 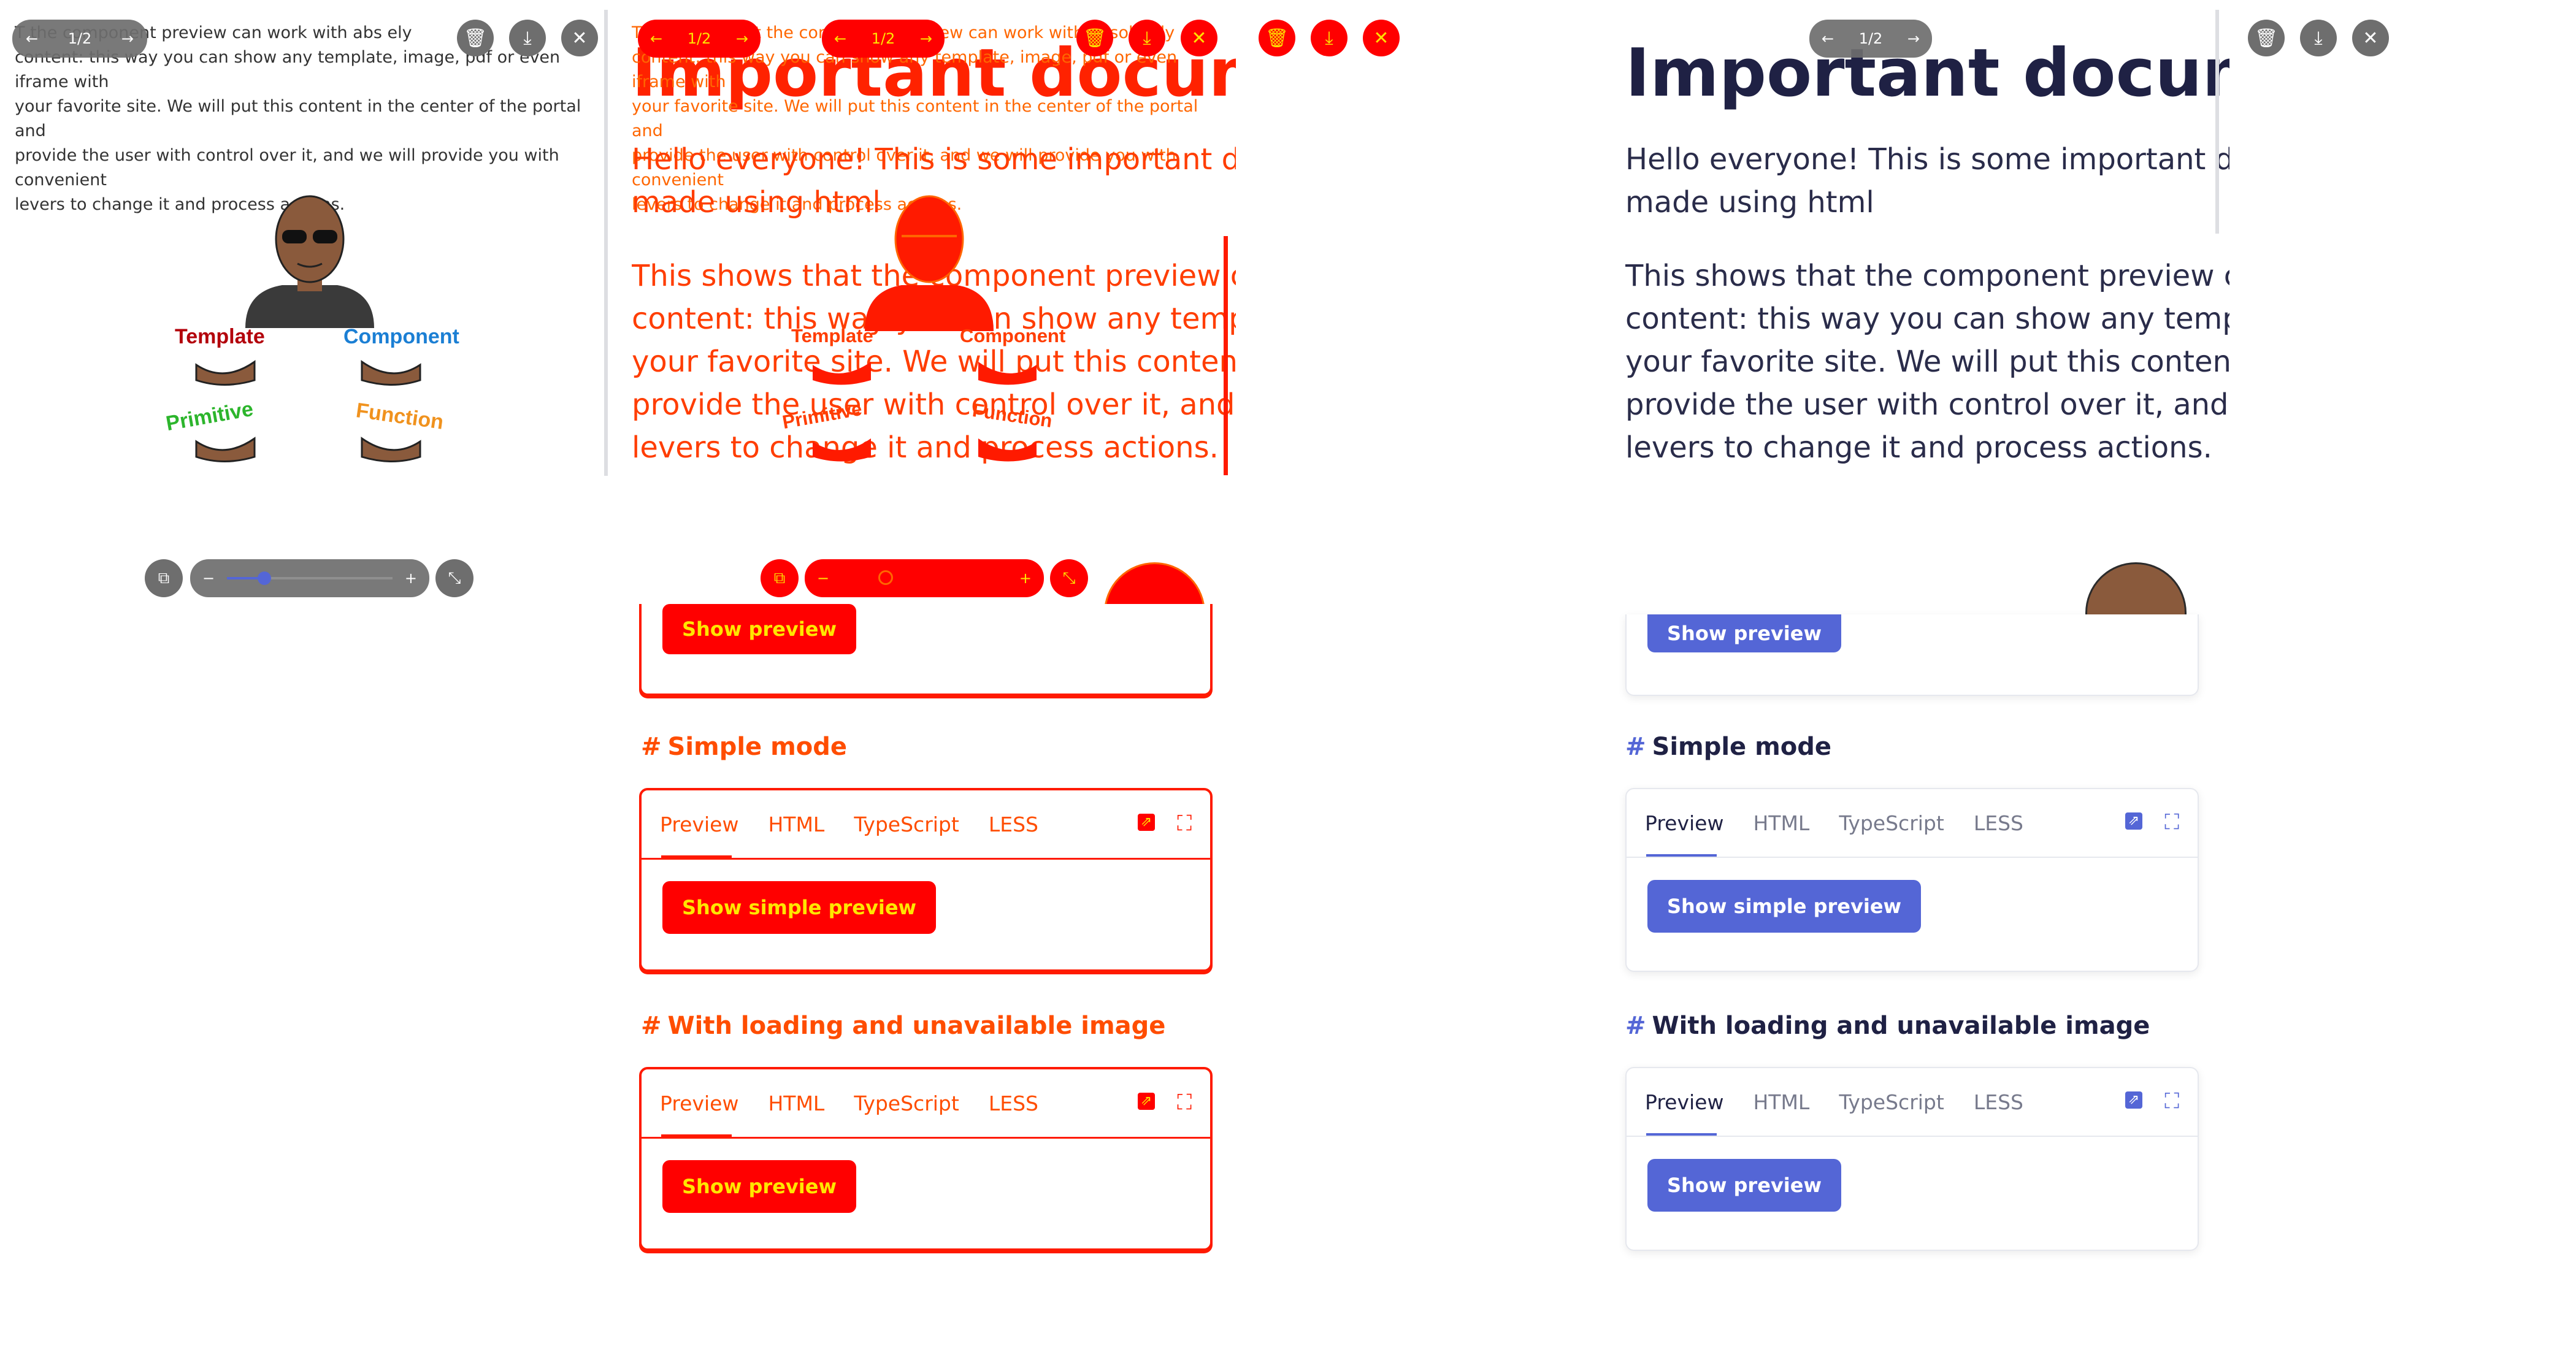 What do you see at coordinates (2136, 588) in the screenshot?
I see `avatar-peek` at bounding box center [2136, 588].